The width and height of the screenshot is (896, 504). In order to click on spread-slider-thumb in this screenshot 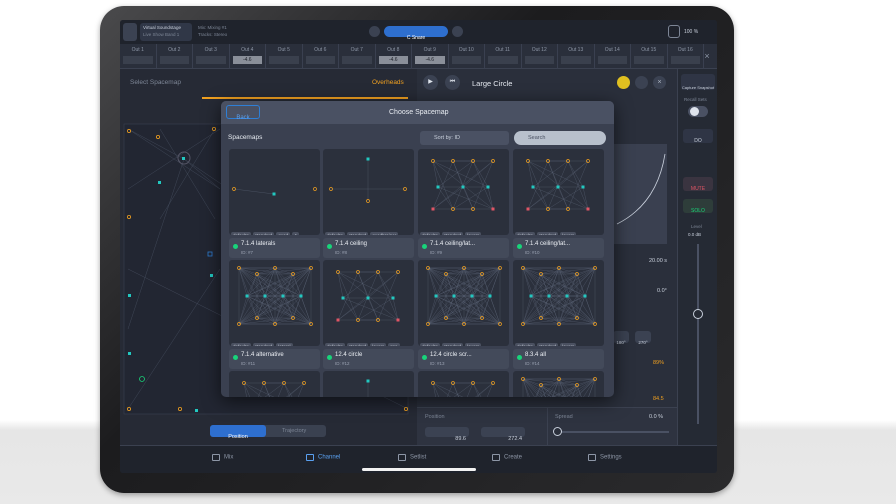, I will do `click(557, 431)`.